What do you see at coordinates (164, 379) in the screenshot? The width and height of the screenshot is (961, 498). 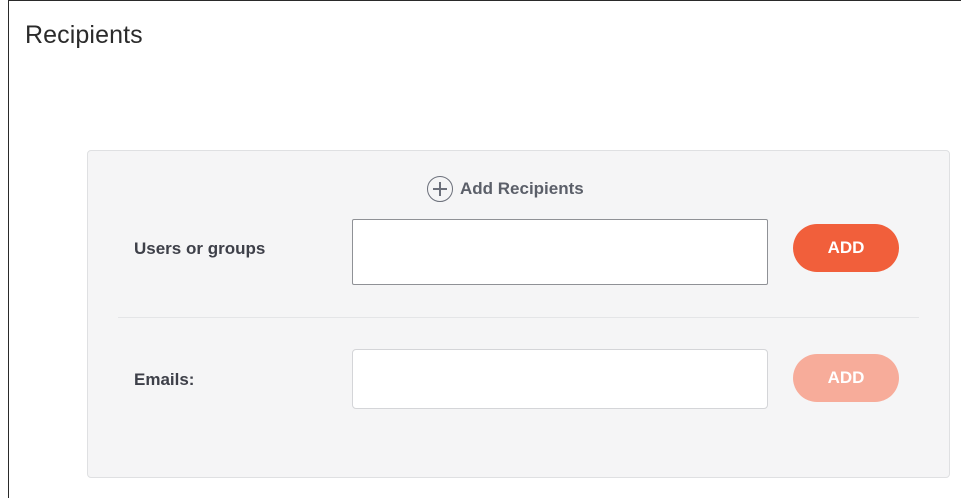 I see `emails-label: Emails:` at bounding box center [164, 379].